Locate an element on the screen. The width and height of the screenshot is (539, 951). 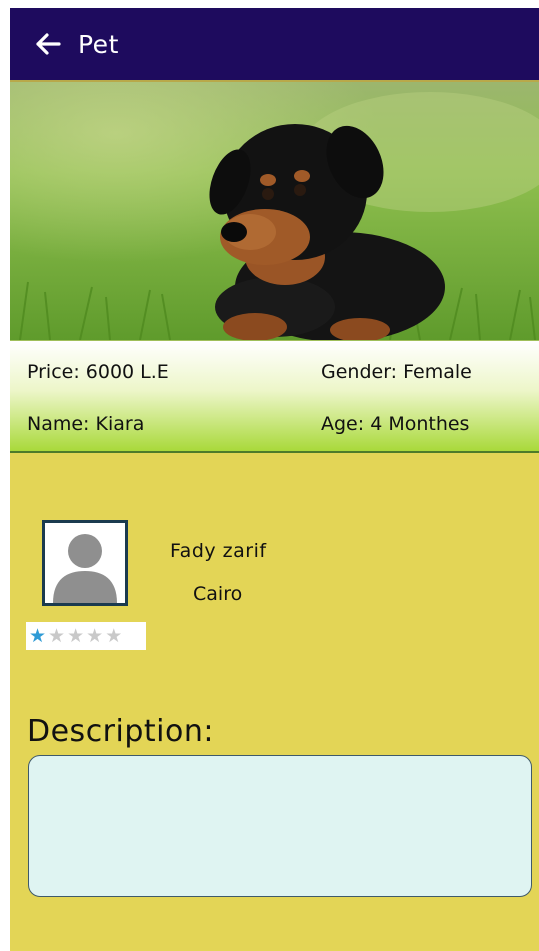
page-title: Pet is located at coordinates (98, 44).